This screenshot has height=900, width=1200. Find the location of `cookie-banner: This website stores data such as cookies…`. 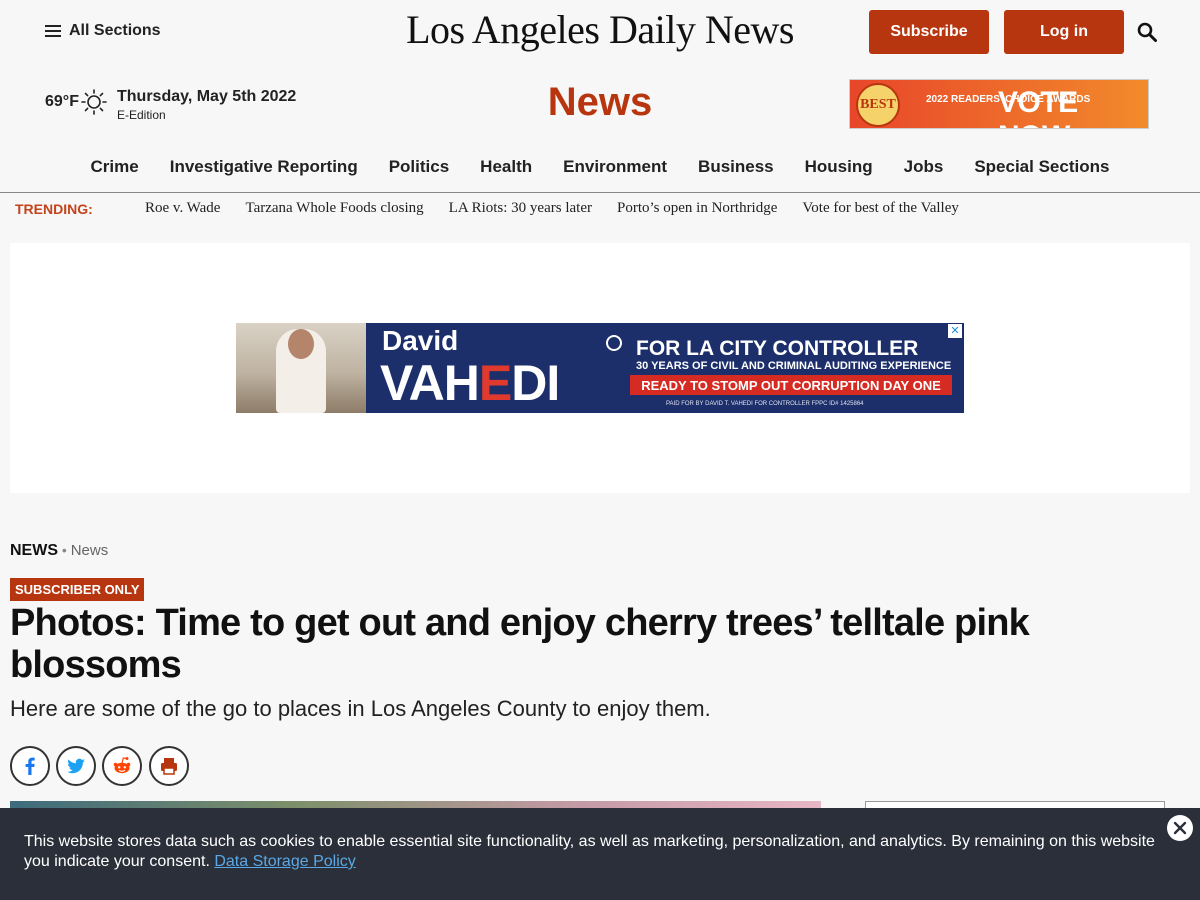

cookie-banner: This website stores data such as cookies… is located at coordinates (600, 854).